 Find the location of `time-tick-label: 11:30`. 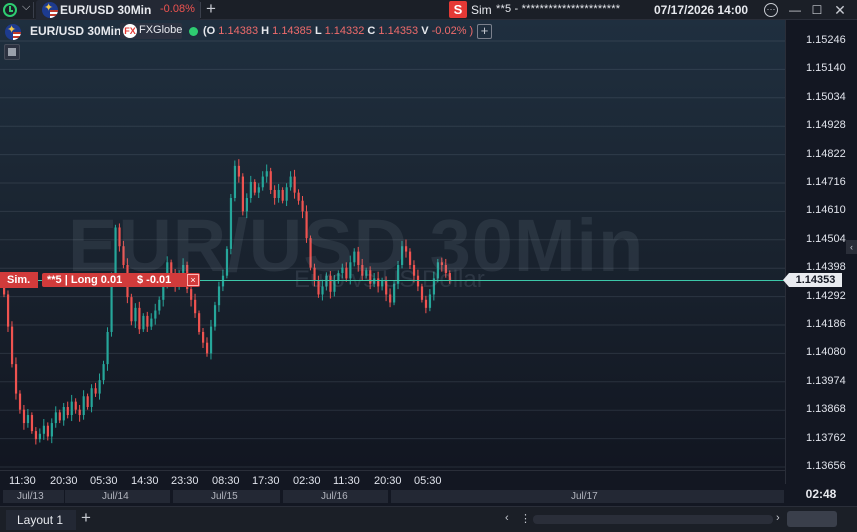

time-tick-label: 11:30 is located at coordinates (22, 481).